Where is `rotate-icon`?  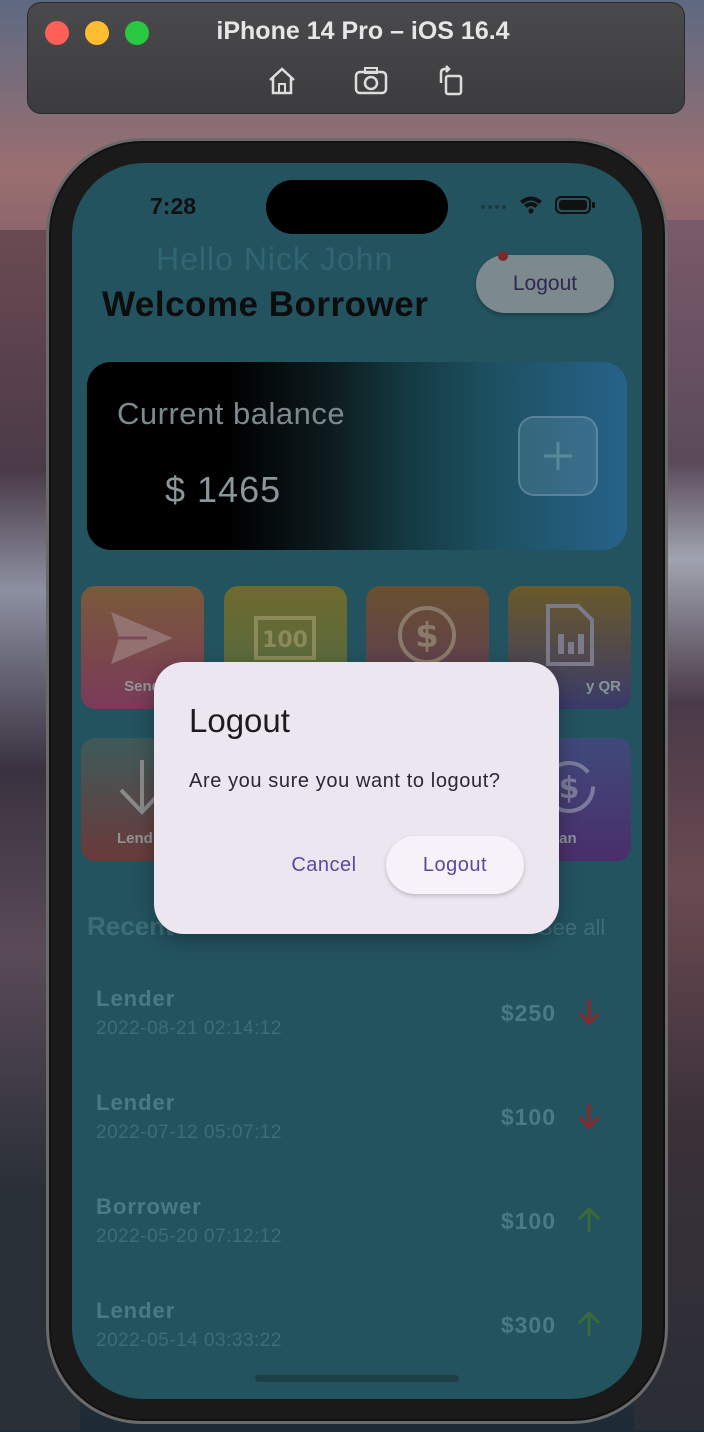
rotate-icon is located at coordinates (451, 81).